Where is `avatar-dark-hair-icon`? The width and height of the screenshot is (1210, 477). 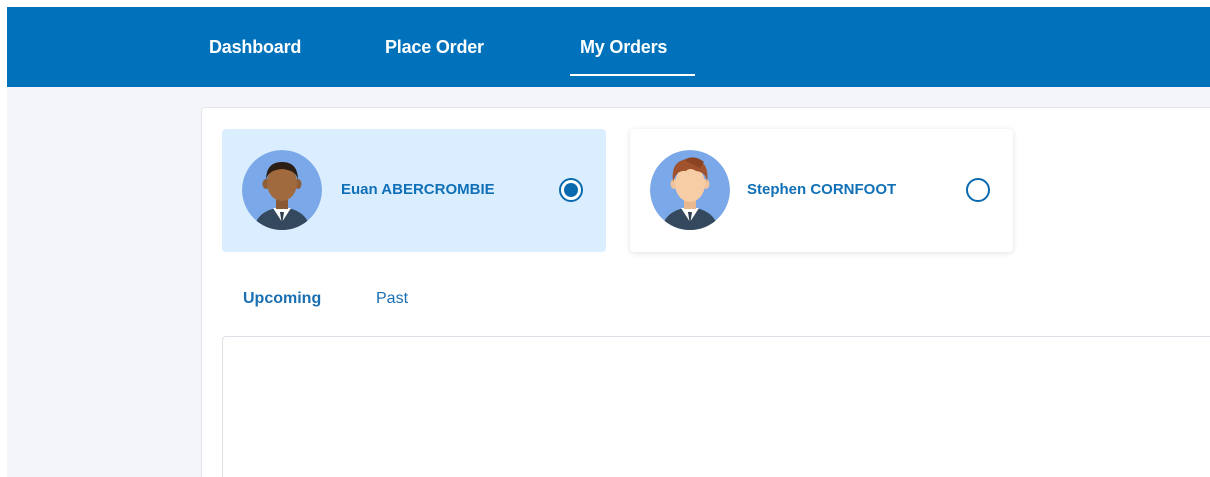
avatar-dark-hair-icon is located at coordinates (282, 190).